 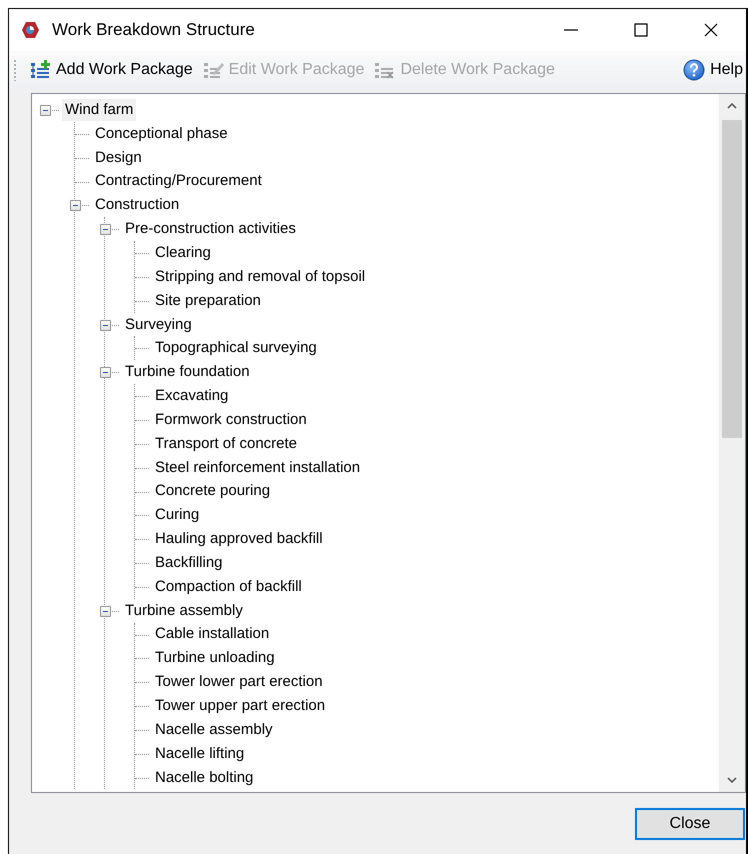 What do you see at coordinates (192, 396) in the screenshot?
I see `tree-item: Excavating` at bounding box center [192, 396].